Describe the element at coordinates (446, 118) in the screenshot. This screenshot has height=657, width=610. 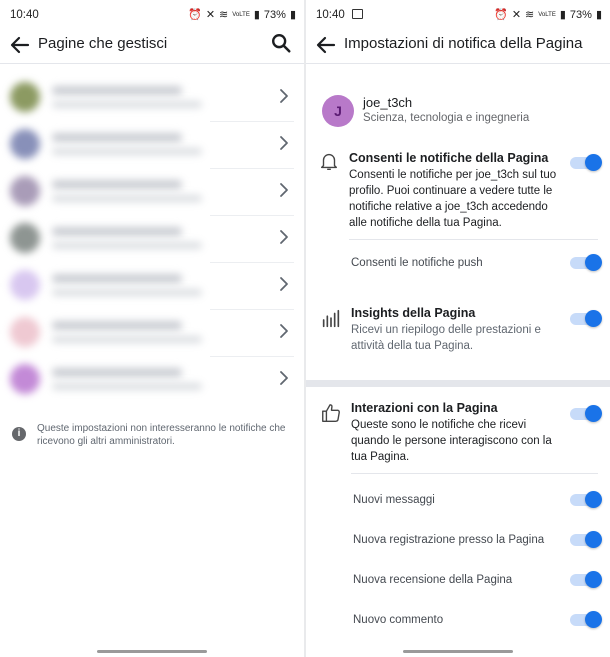
I see `page-category: Scienza, tecnologia e ingegneria` at that location.